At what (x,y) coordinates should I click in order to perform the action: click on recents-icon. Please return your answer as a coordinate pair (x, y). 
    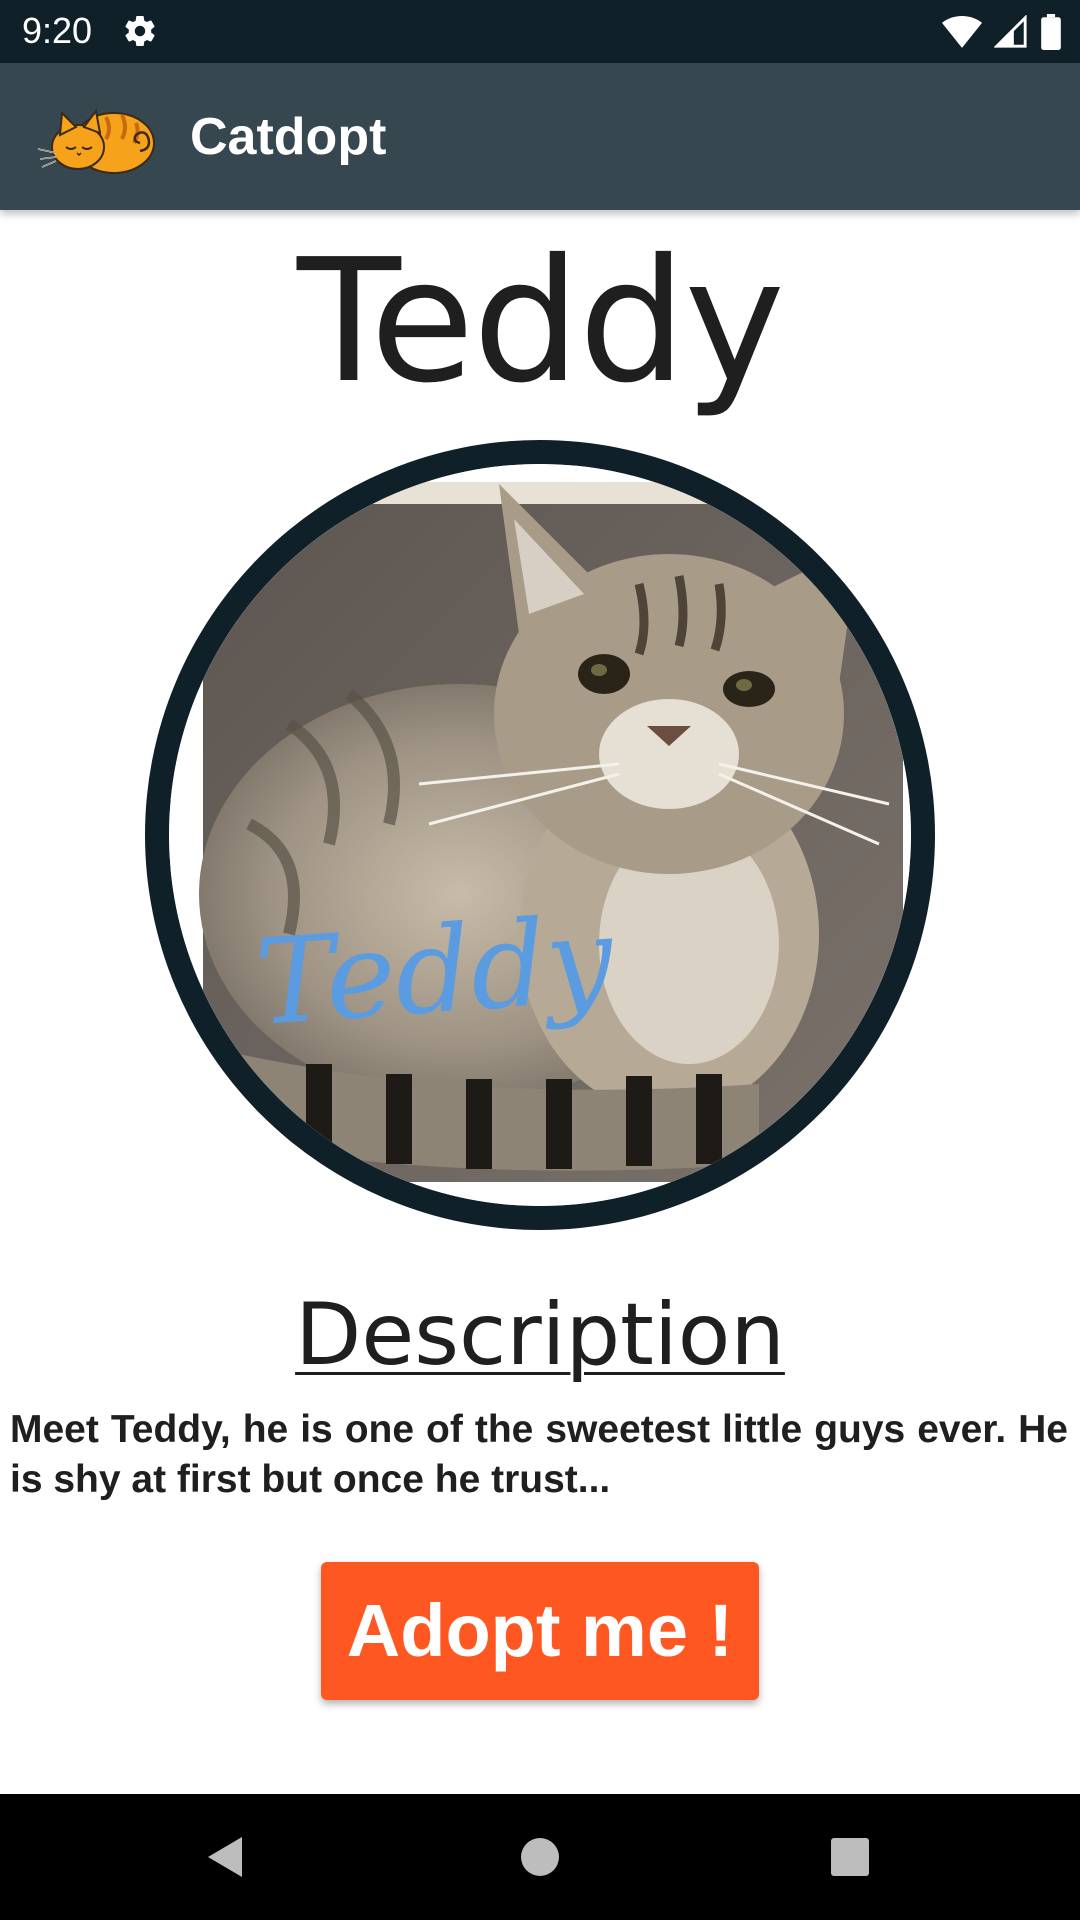
    Looking at the image, I should click on (850, 1857).